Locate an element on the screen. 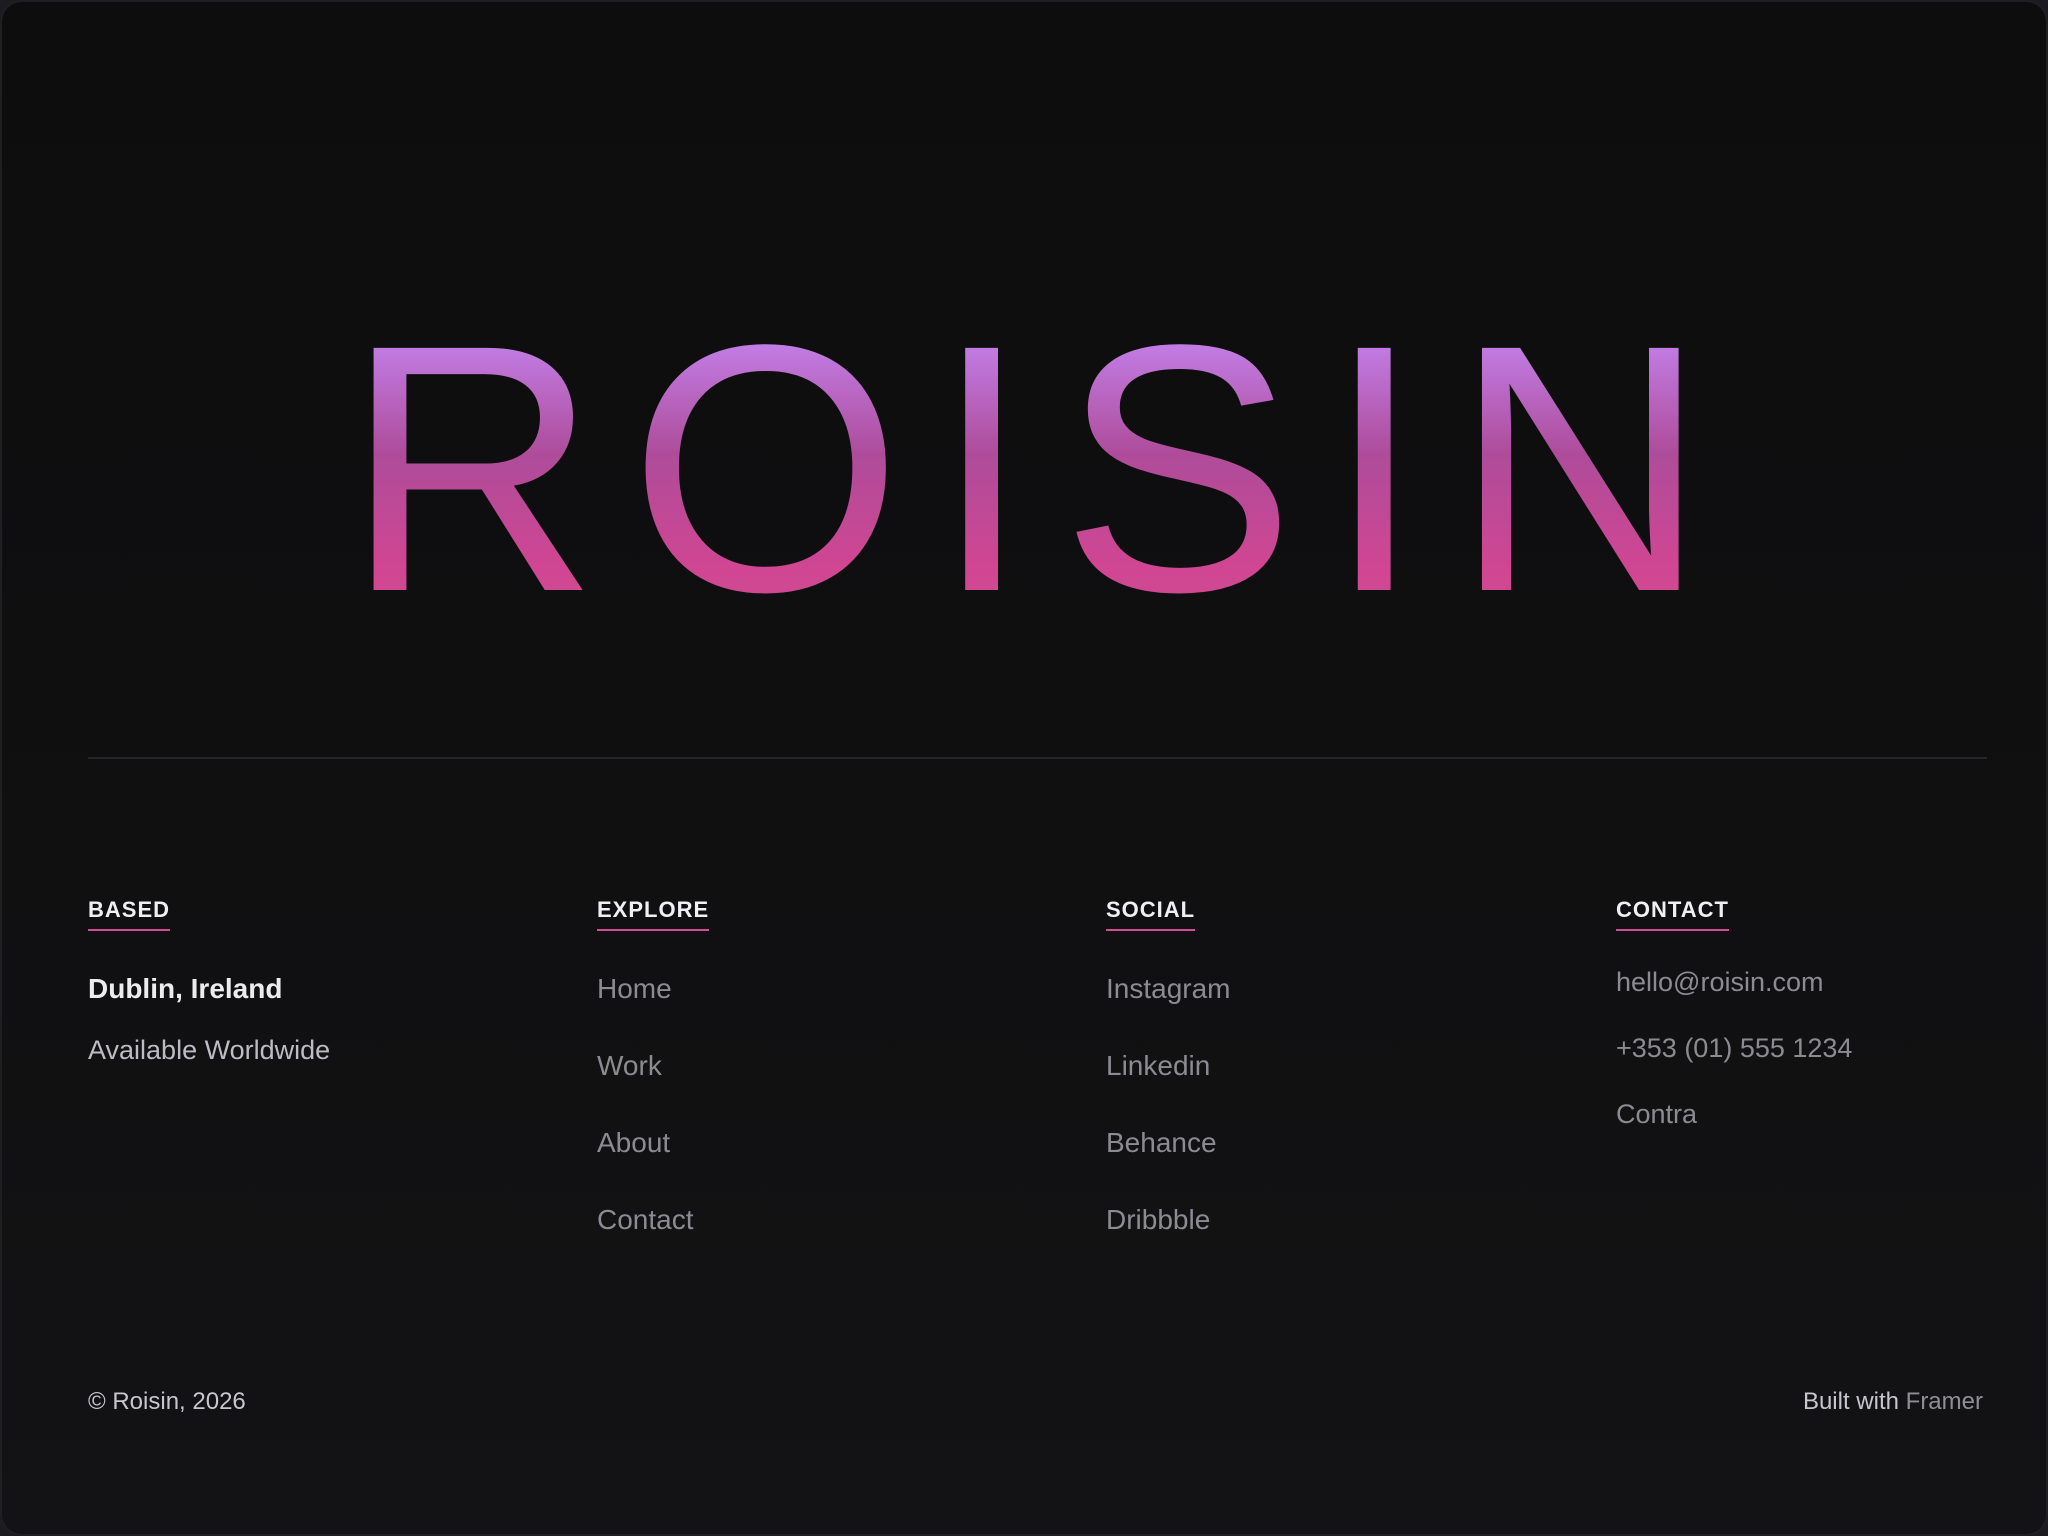 This screenshot has height=1536, width=2048. social-links: Instagram Linkedin Behance Dribbble is located at coordinates (1168, 1127).